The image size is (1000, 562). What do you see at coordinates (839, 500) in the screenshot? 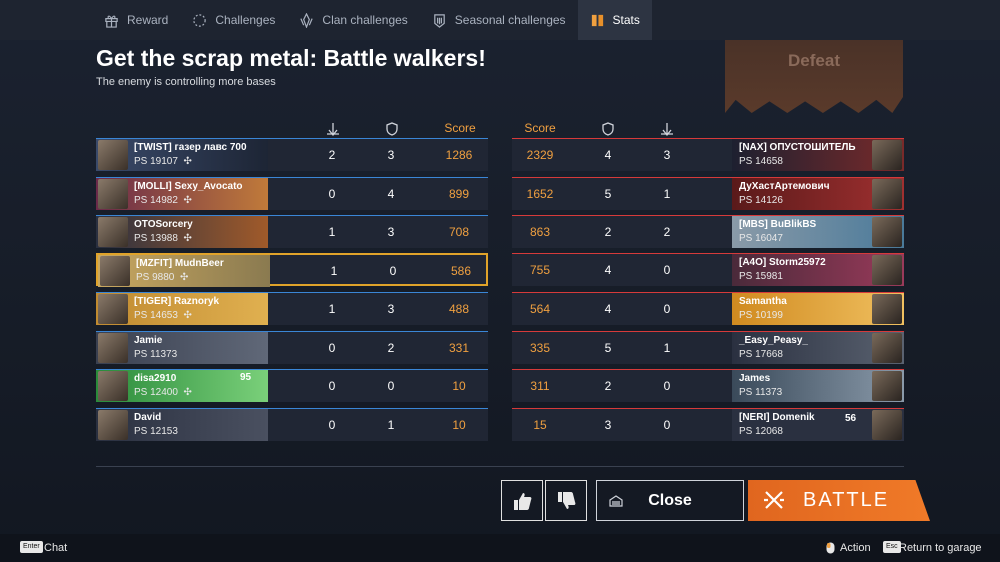
I see `battle-button: BATTLE` at bounding box center [839, 500].